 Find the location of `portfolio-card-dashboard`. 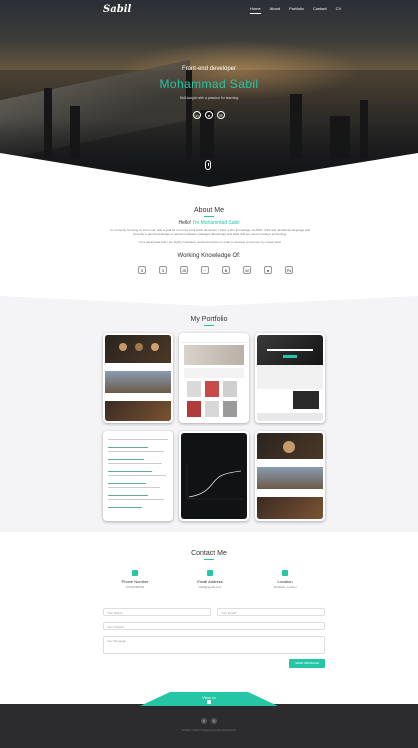

portfolio-card-dashboard is located at coordinates (138, 476).